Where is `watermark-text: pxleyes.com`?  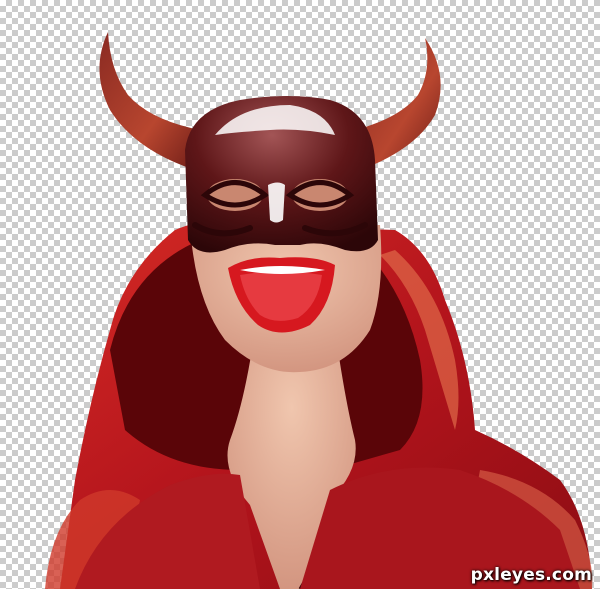
watermark-text: pxleyes.com is located at coordinates (531, 575).